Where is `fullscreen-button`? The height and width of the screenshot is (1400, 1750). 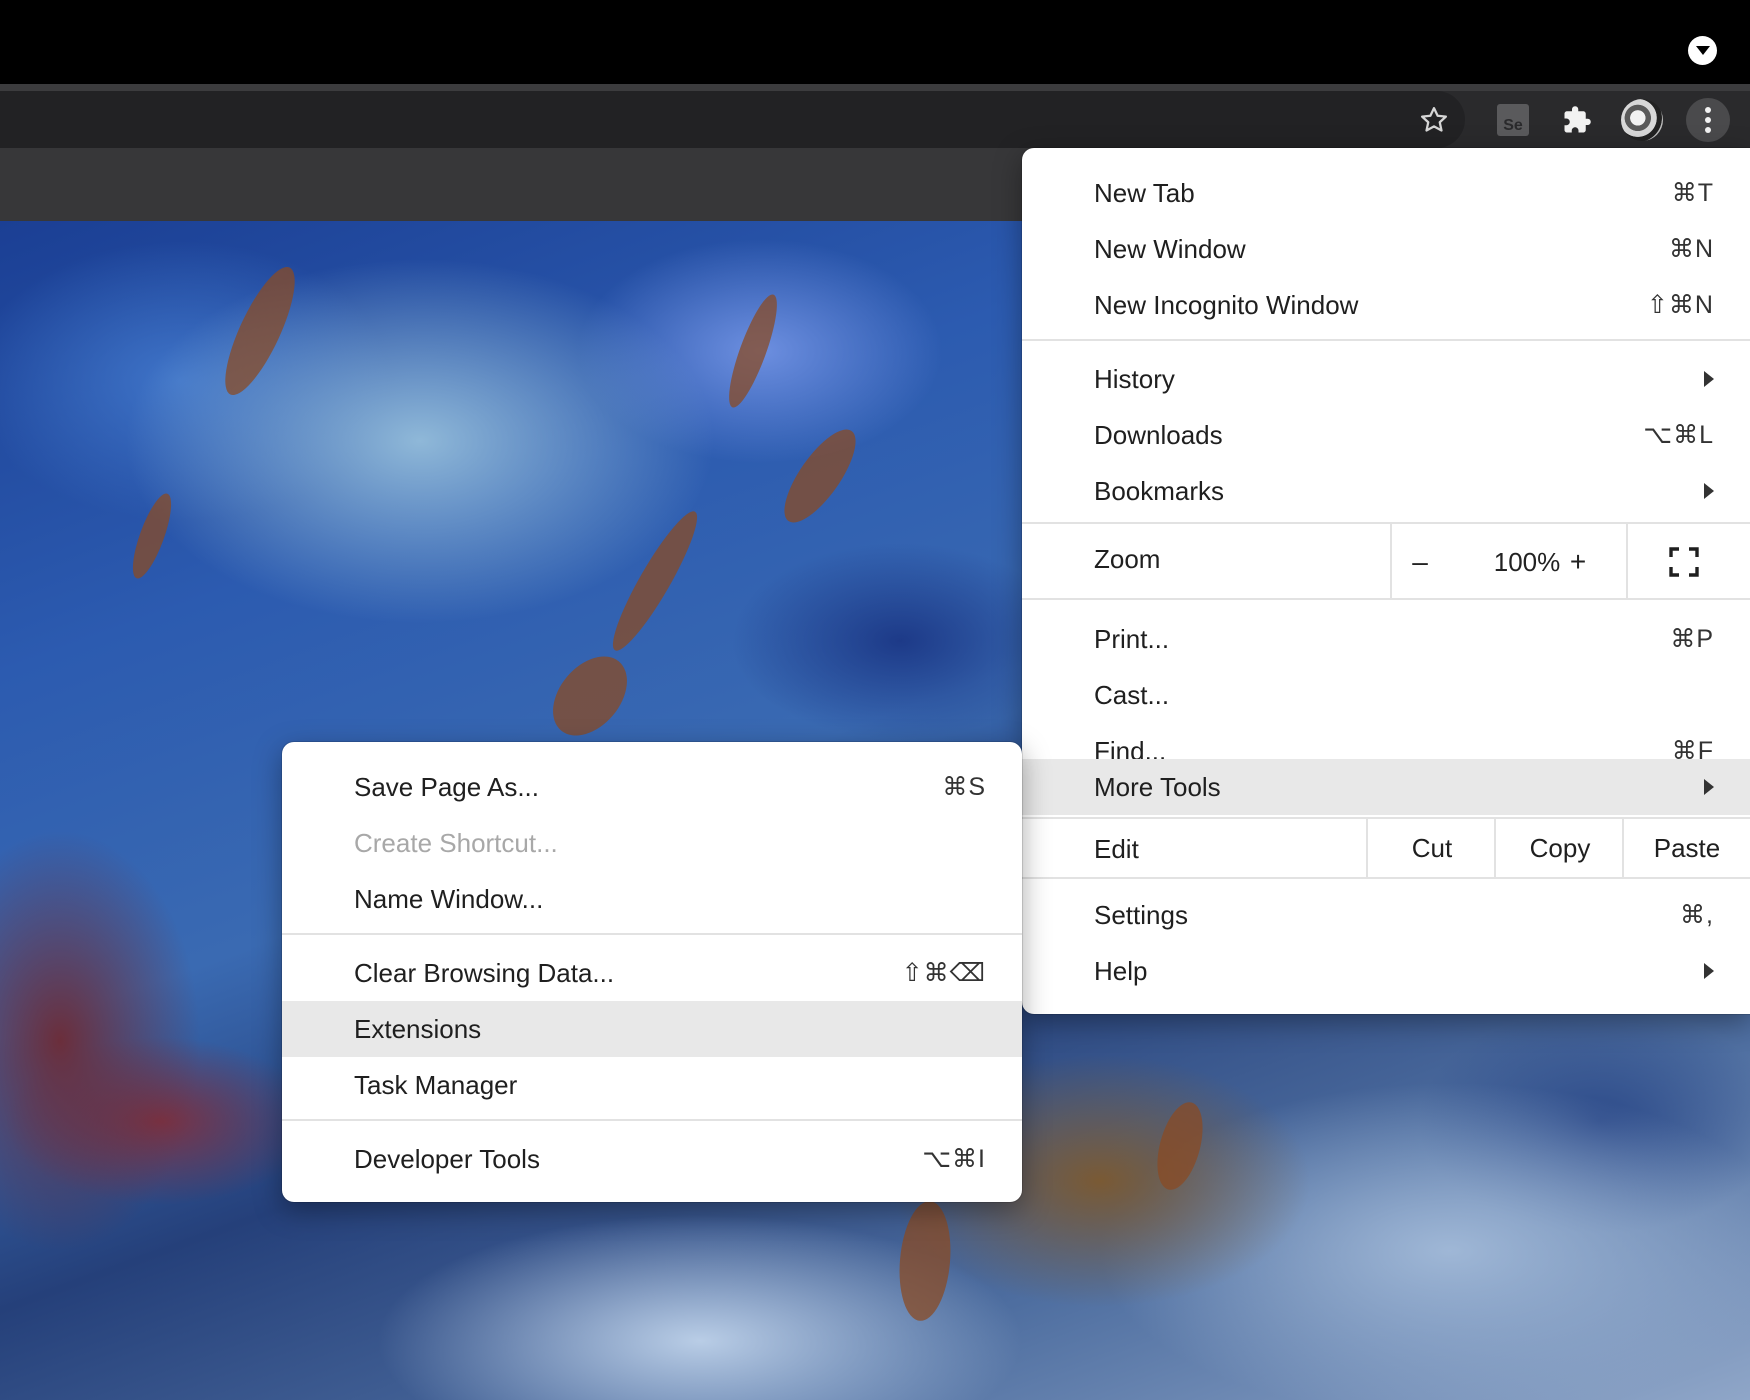
fullscreen-button is located at coordinates (1684, 562).